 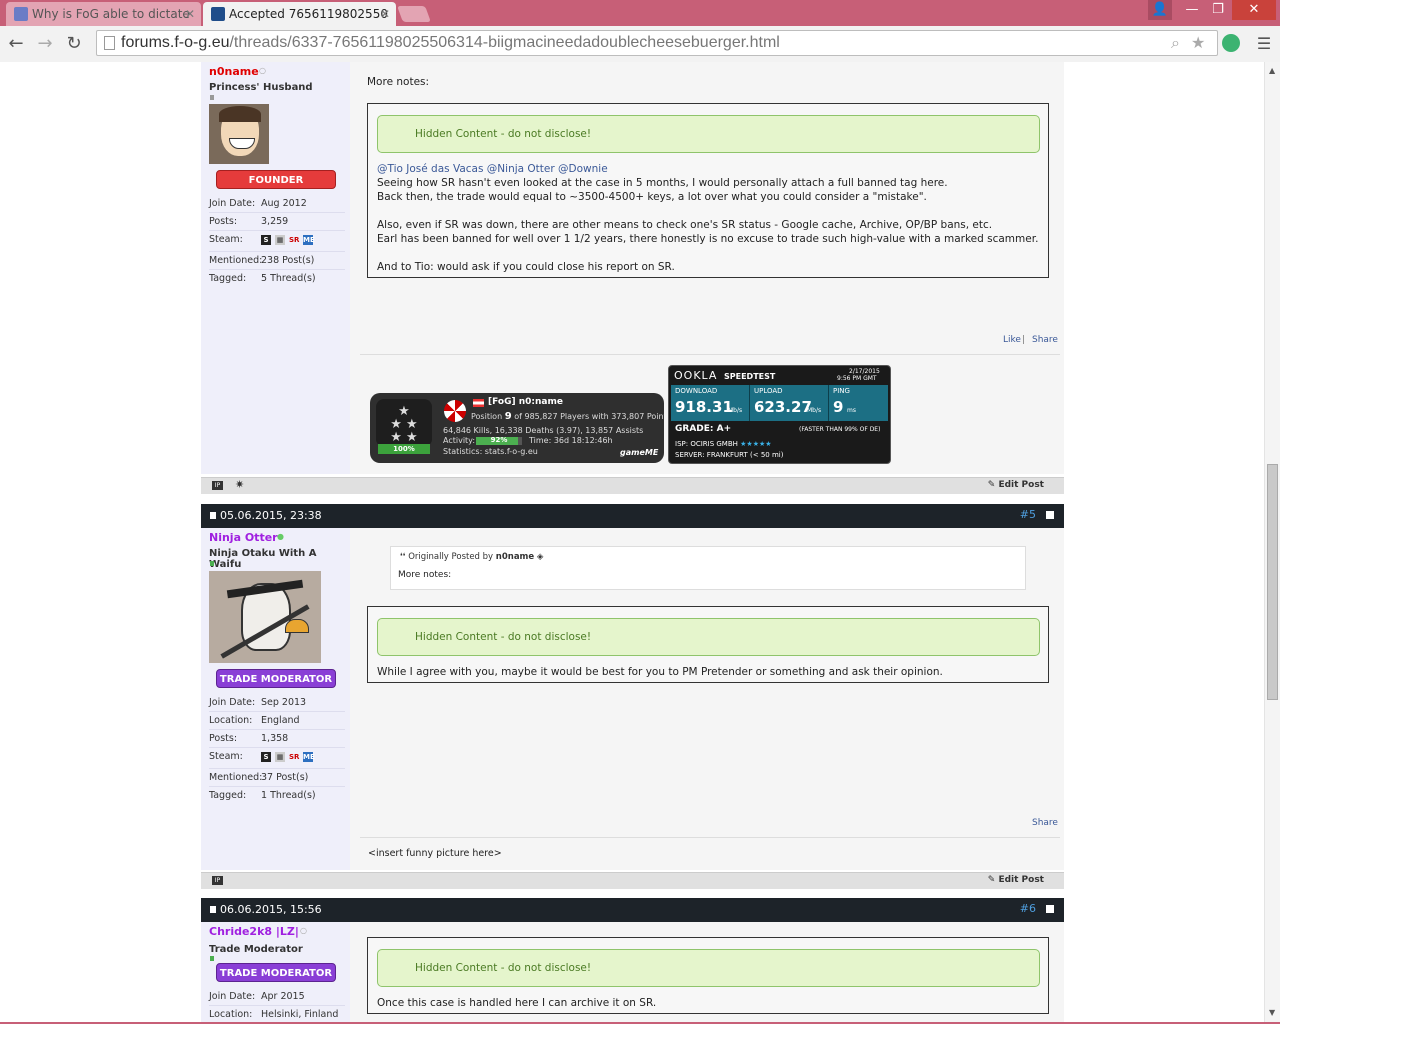 I want to click on scrollbar-thumb, so click(x=1272, y=582).